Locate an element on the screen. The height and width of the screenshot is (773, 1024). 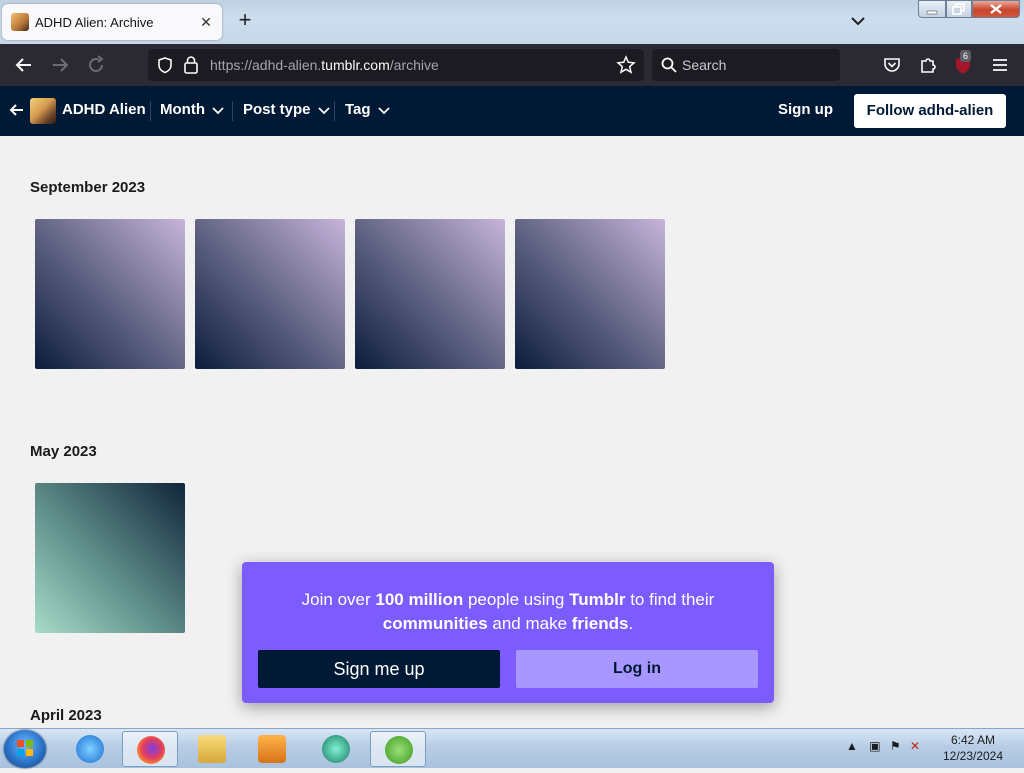
url-prefix: https://adhd-alien. is located at coordinates (266, 65).